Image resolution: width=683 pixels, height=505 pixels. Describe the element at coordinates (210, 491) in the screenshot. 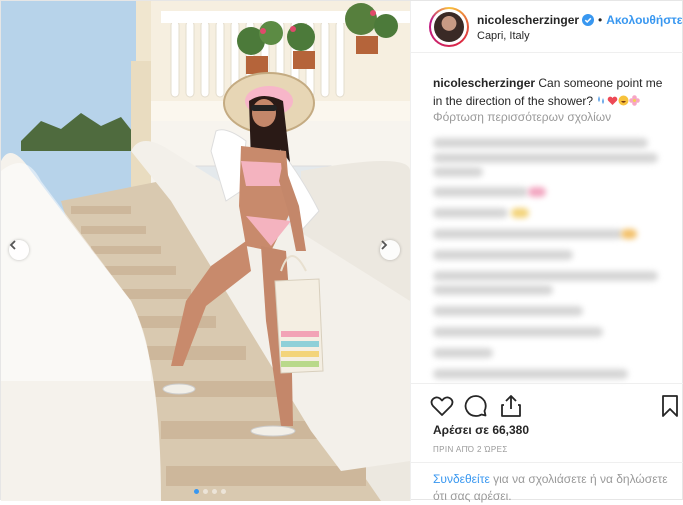

I see `carousel-indicator` at that location.